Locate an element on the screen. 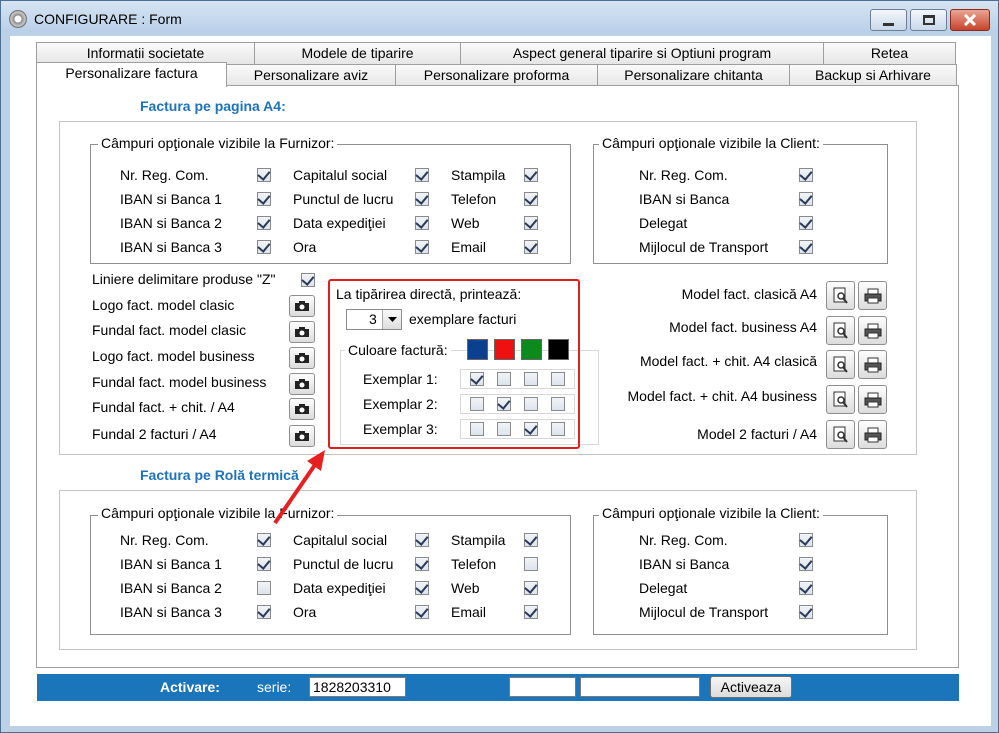  serie-label: serie: is located at coordinates (274, 687).